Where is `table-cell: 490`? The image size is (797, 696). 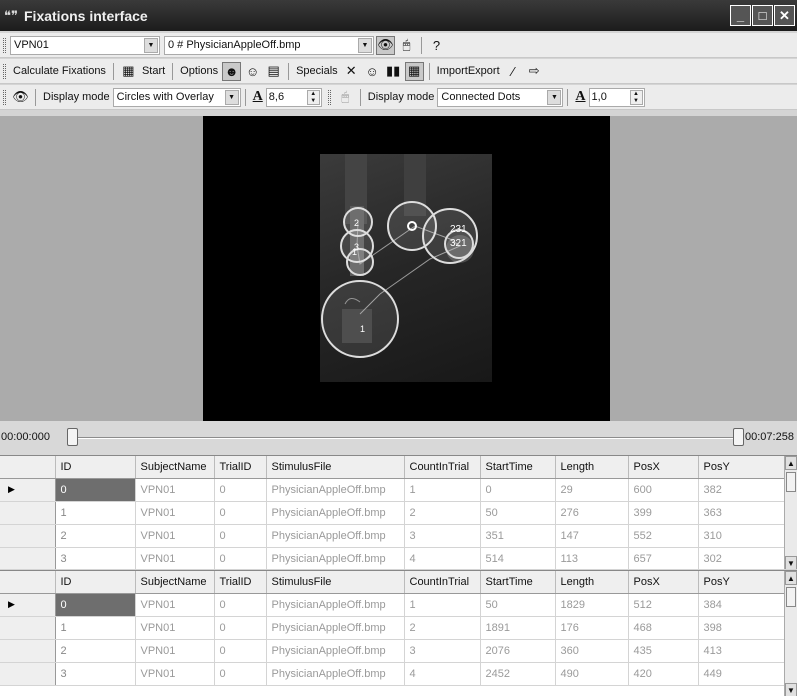 table-cell: 490 is located at coordinates (592, 674).